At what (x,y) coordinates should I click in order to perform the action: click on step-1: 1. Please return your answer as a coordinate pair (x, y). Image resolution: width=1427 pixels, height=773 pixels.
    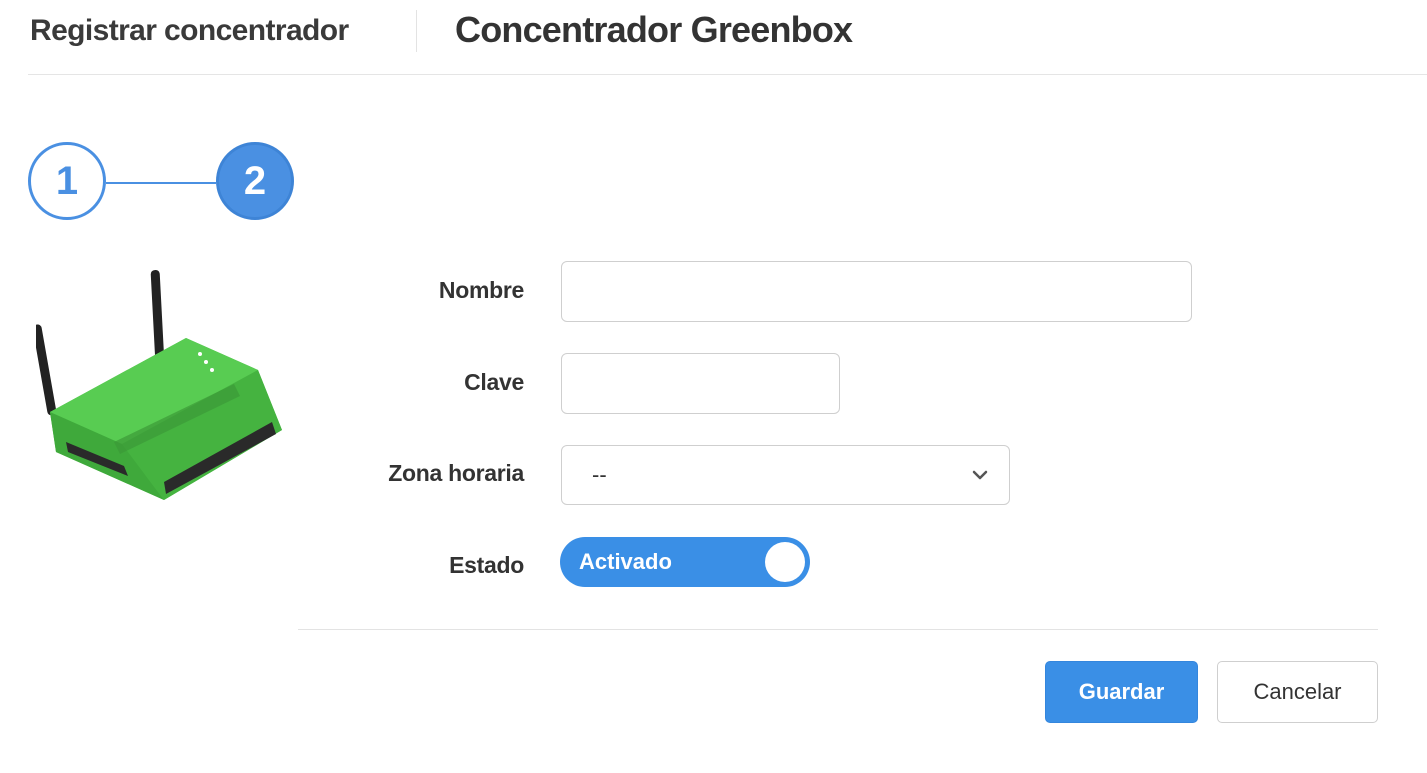
    Looking at the image, I should click on (67, 181).